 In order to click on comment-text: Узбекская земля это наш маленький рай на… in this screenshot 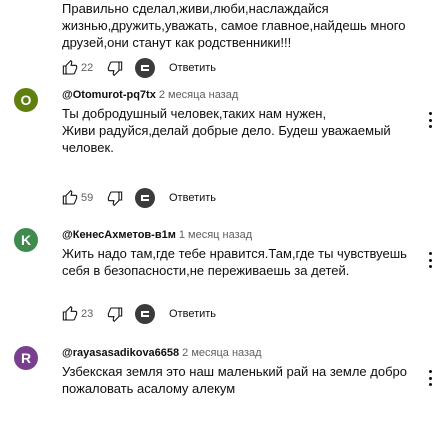, I will do `click(234, 380)`.